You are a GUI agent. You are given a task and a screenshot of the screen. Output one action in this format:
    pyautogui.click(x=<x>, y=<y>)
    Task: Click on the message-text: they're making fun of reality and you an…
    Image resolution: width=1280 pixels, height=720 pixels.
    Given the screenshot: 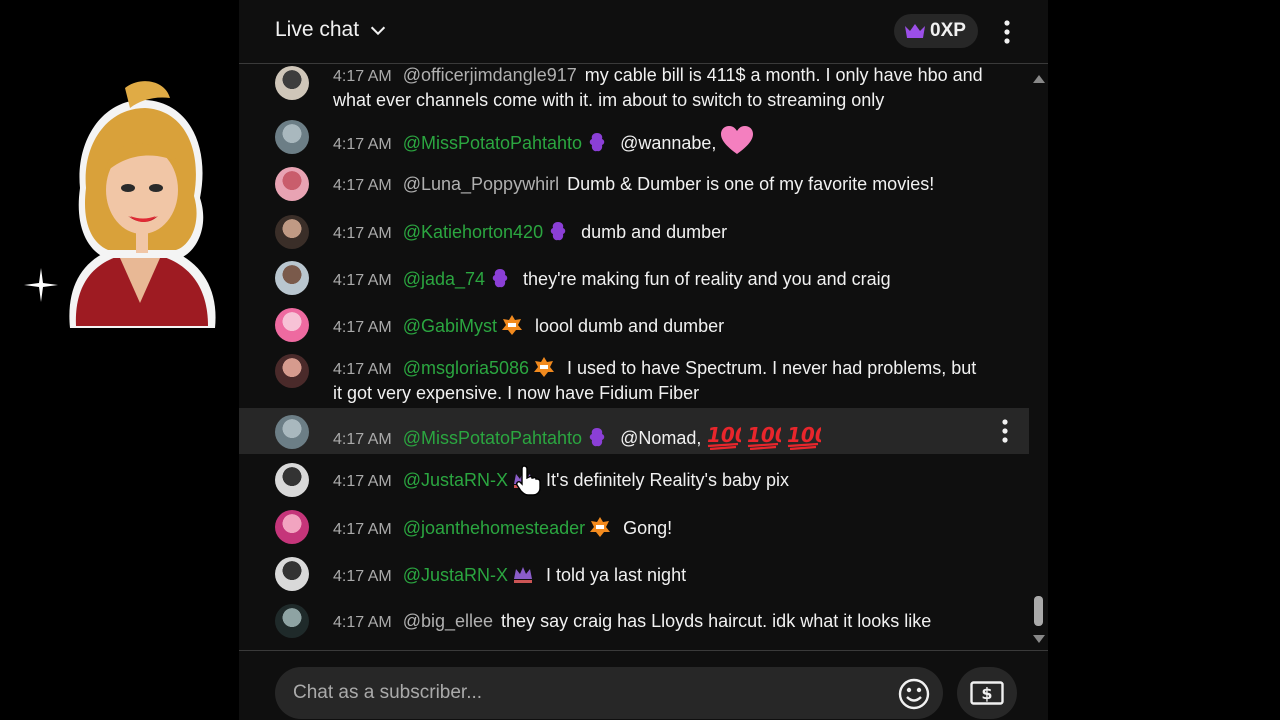 What is the action you would take?
    pyautogui.click(x=707, y=279)
    